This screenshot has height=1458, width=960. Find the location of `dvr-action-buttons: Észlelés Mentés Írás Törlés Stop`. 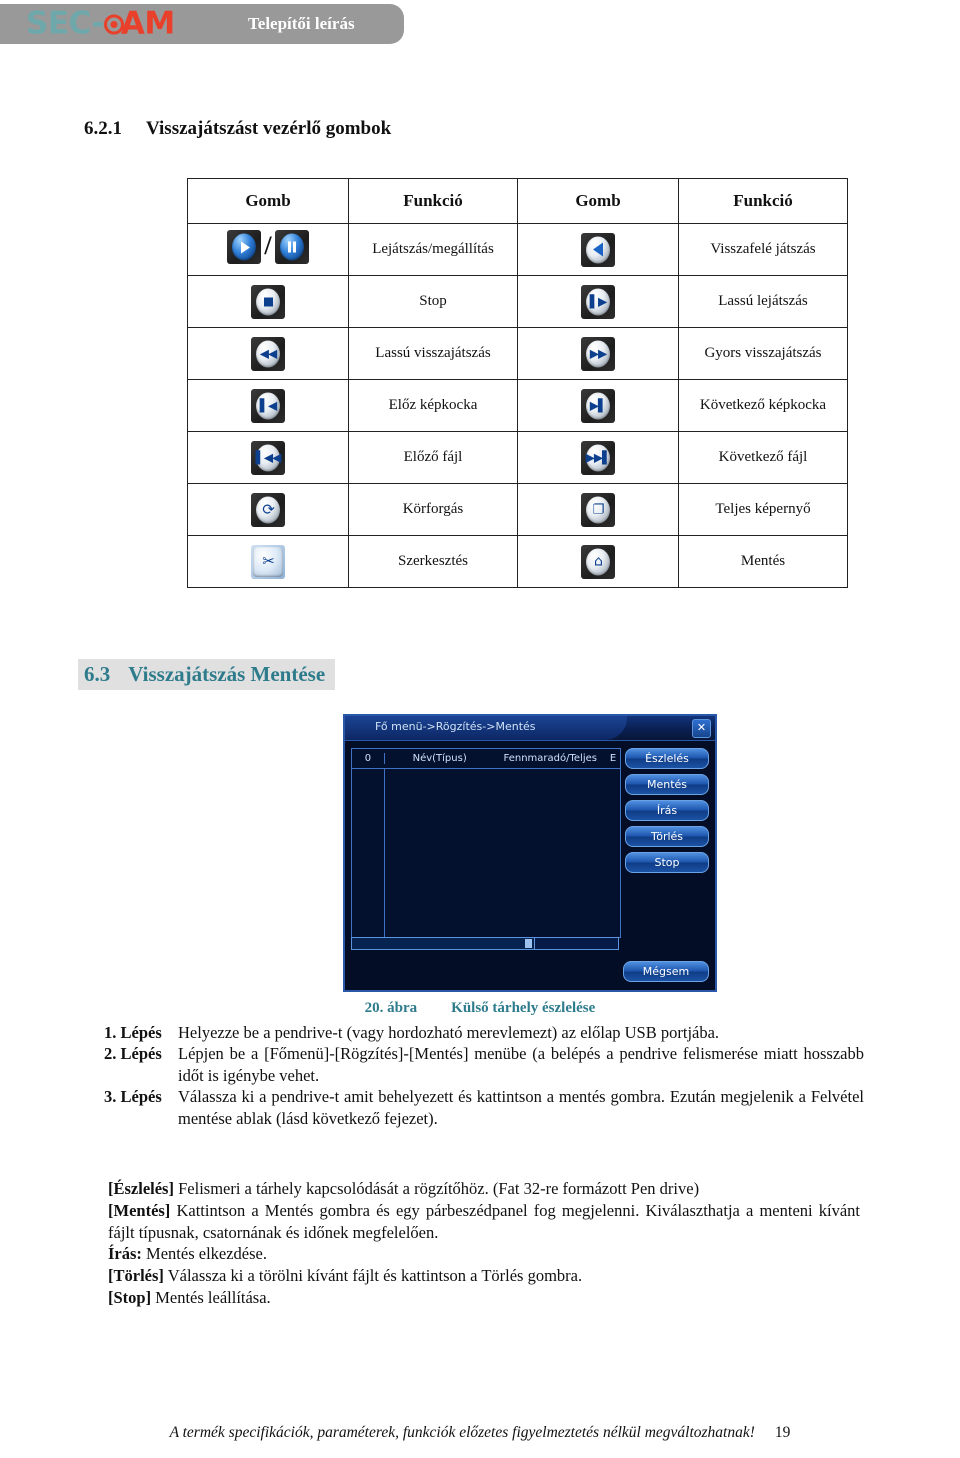

dvr-action-buttons: Észlelés Mentés Írás Törlés Stop is located at coordinates (667, 810).